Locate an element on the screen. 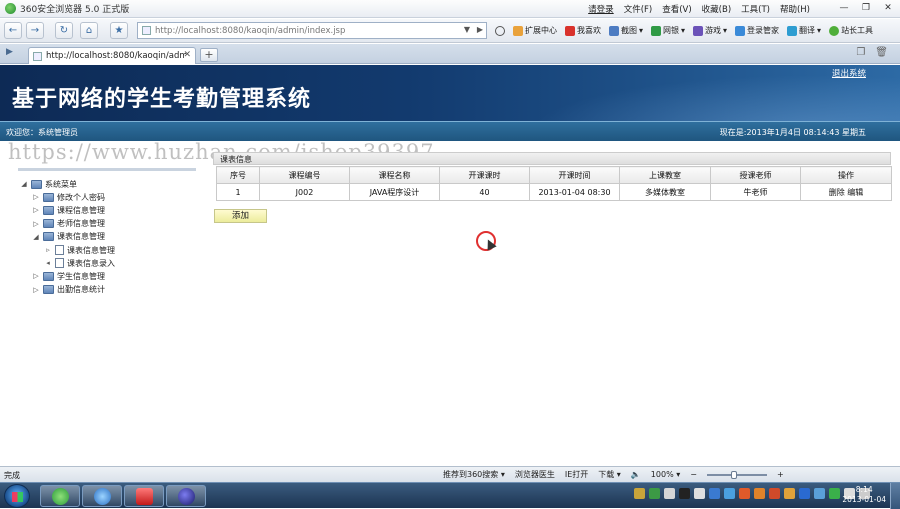 The height and width of the screenshot is (509, 900). zoom-in-icon: + is located at coordinates (780, 474).